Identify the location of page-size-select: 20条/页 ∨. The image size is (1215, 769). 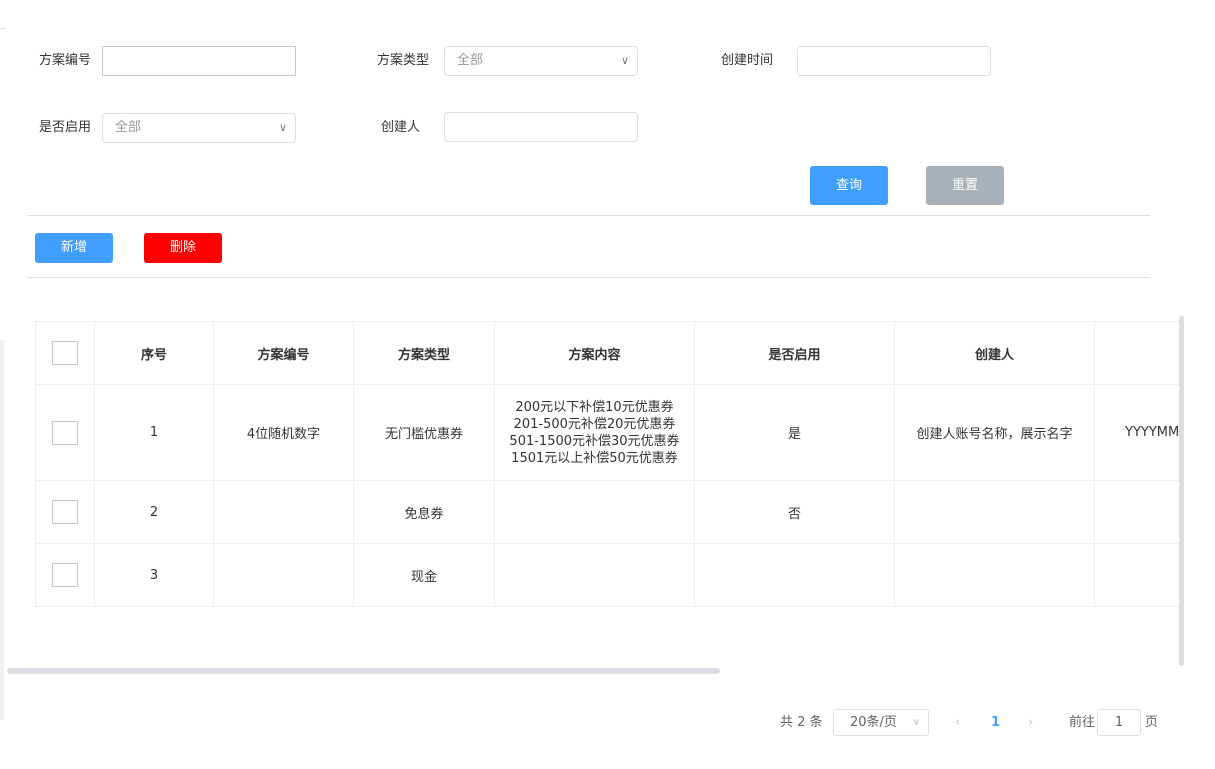
(881, 722).